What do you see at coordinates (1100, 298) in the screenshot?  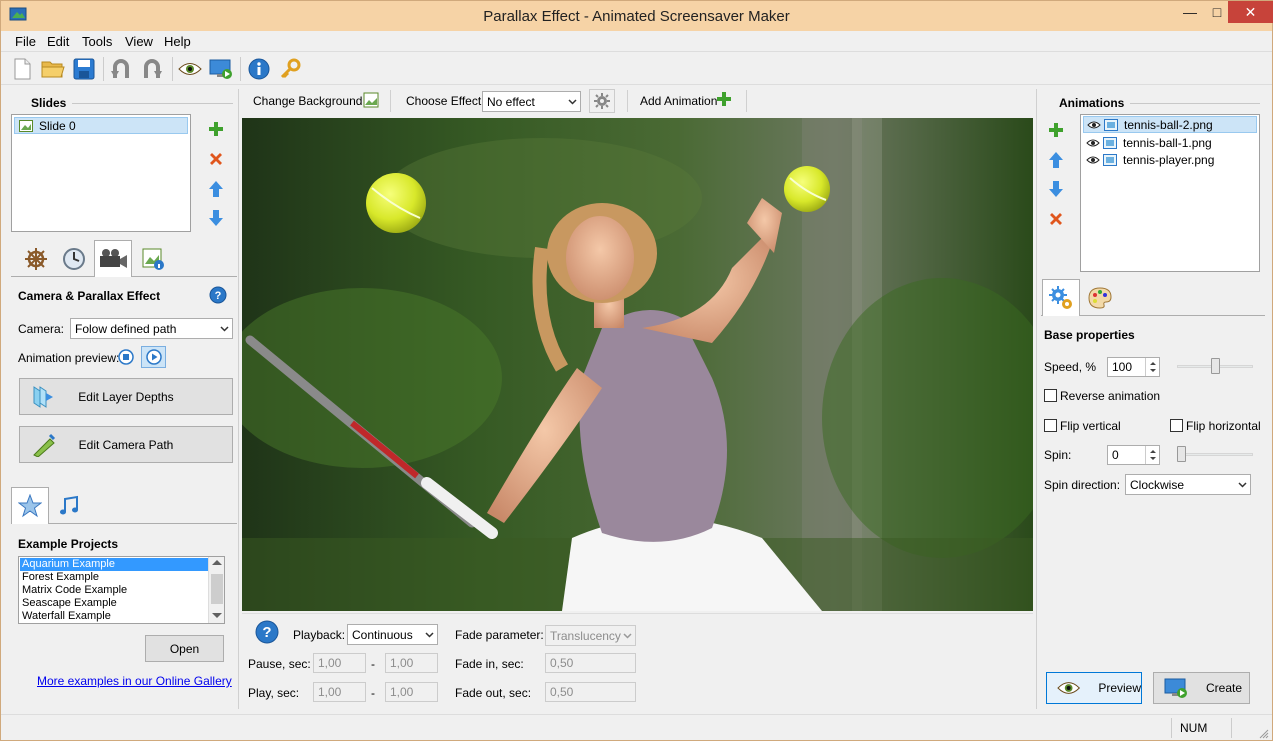 I see `tab-appearance` at bounding box center [1100, 298].